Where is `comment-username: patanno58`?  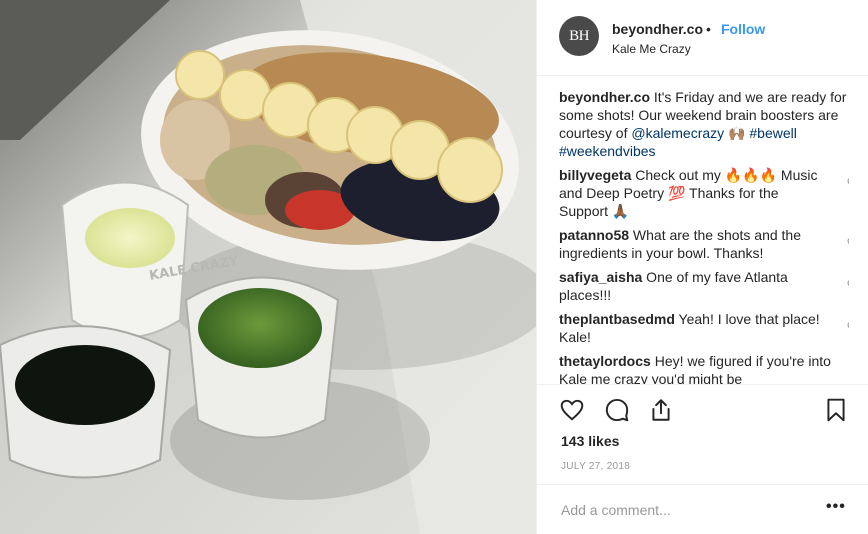 comment-username: patanno58 is located at coordinates (594, 235).